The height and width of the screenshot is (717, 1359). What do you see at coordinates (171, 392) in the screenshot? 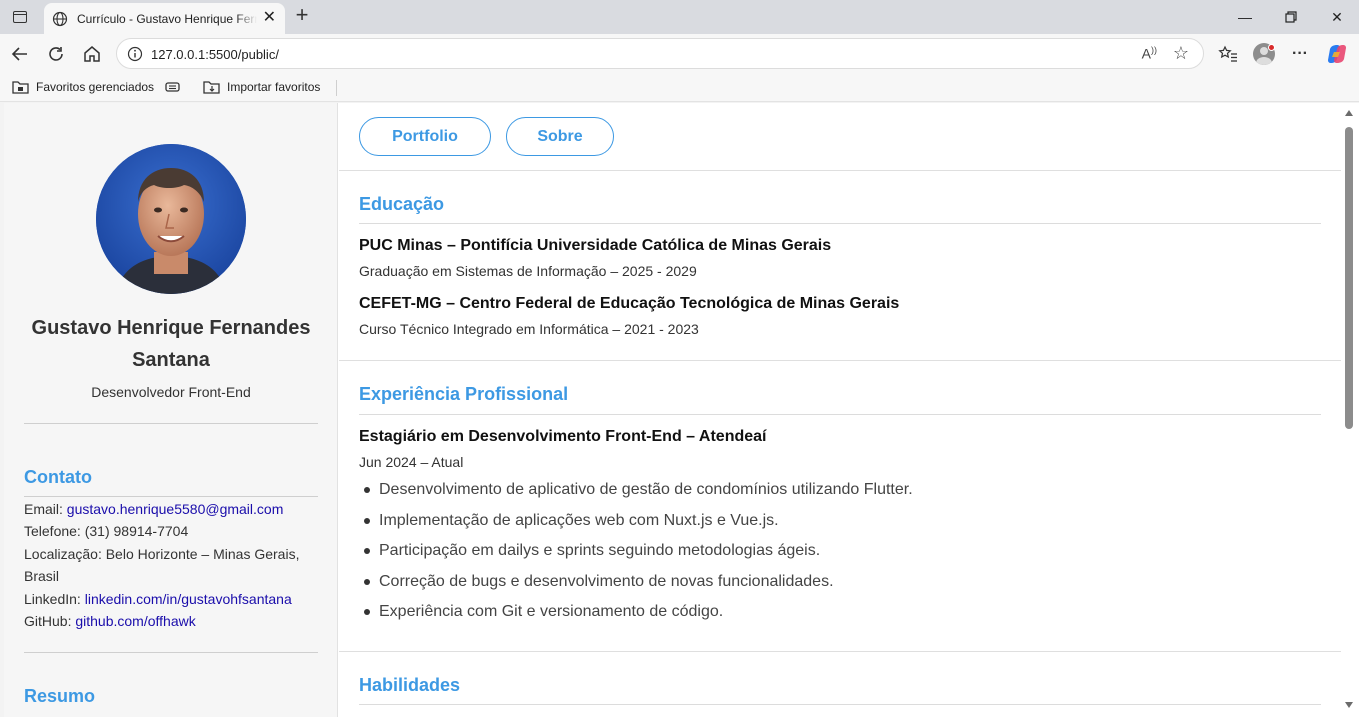
I see `profile-role: Desenvolvedor Front-End` at bounding box center [171, 392].